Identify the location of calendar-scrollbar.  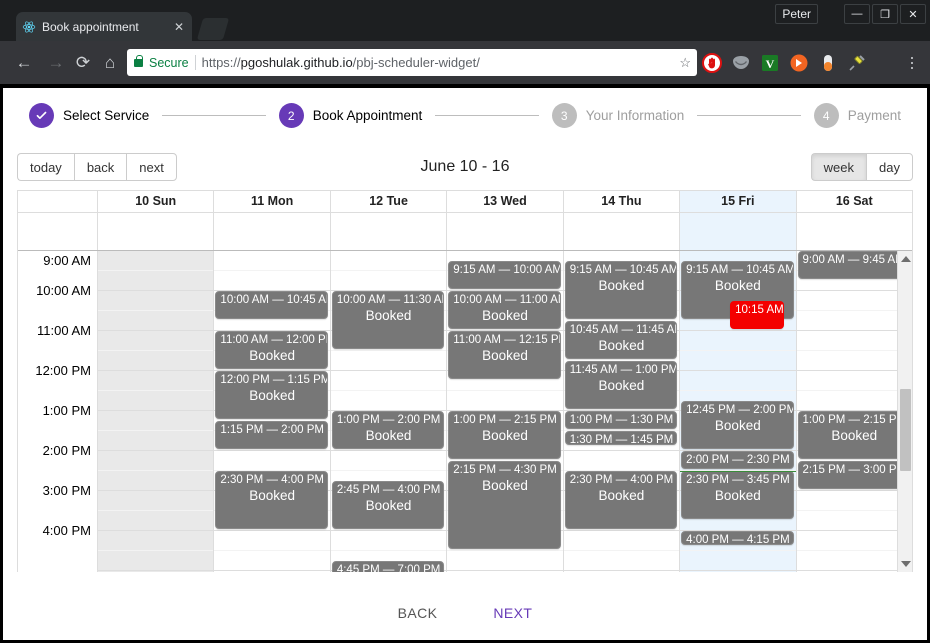
(904, 411).